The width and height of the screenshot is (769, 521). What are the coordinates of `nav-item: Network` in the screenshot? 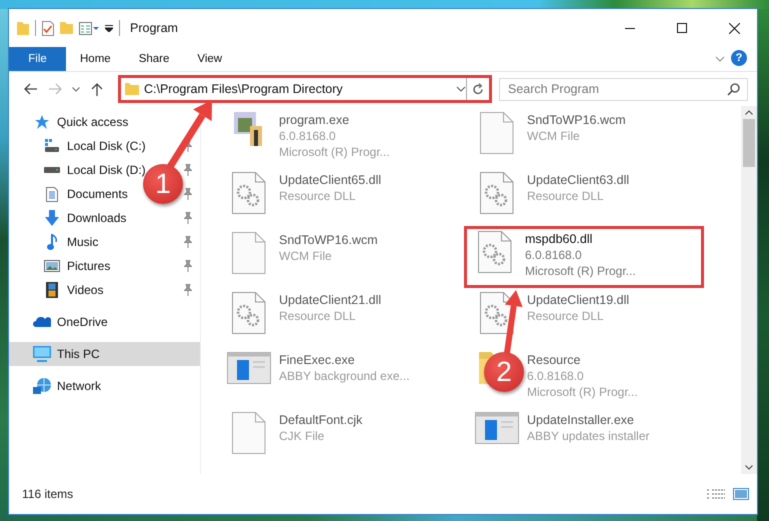 It's located at (67, 386).